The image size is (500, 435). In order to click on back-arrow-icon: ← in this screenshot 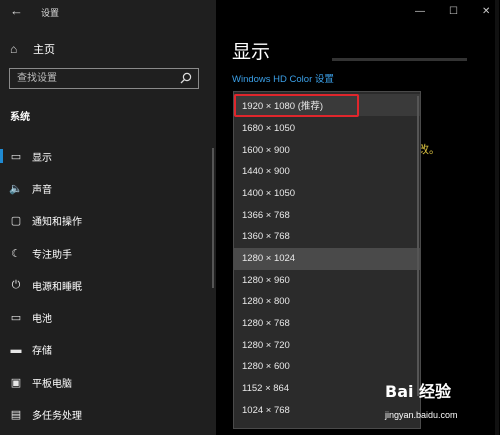, I will do `click(16, 10)`.